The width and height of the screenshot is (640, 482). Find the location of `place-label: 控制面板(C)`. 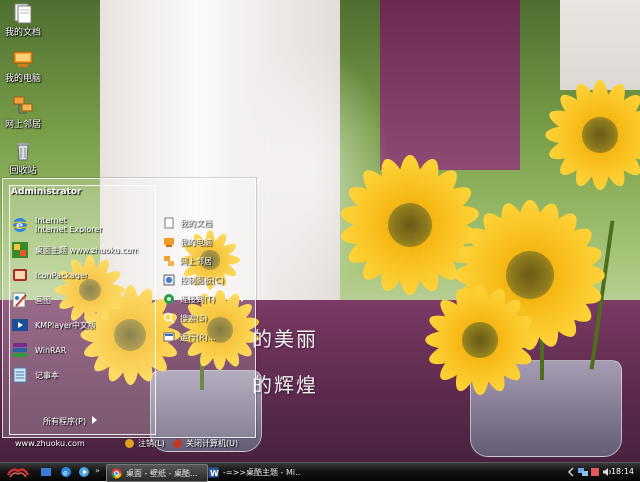

place-label: 控制面板(C) is located at coordinates (202, 280).